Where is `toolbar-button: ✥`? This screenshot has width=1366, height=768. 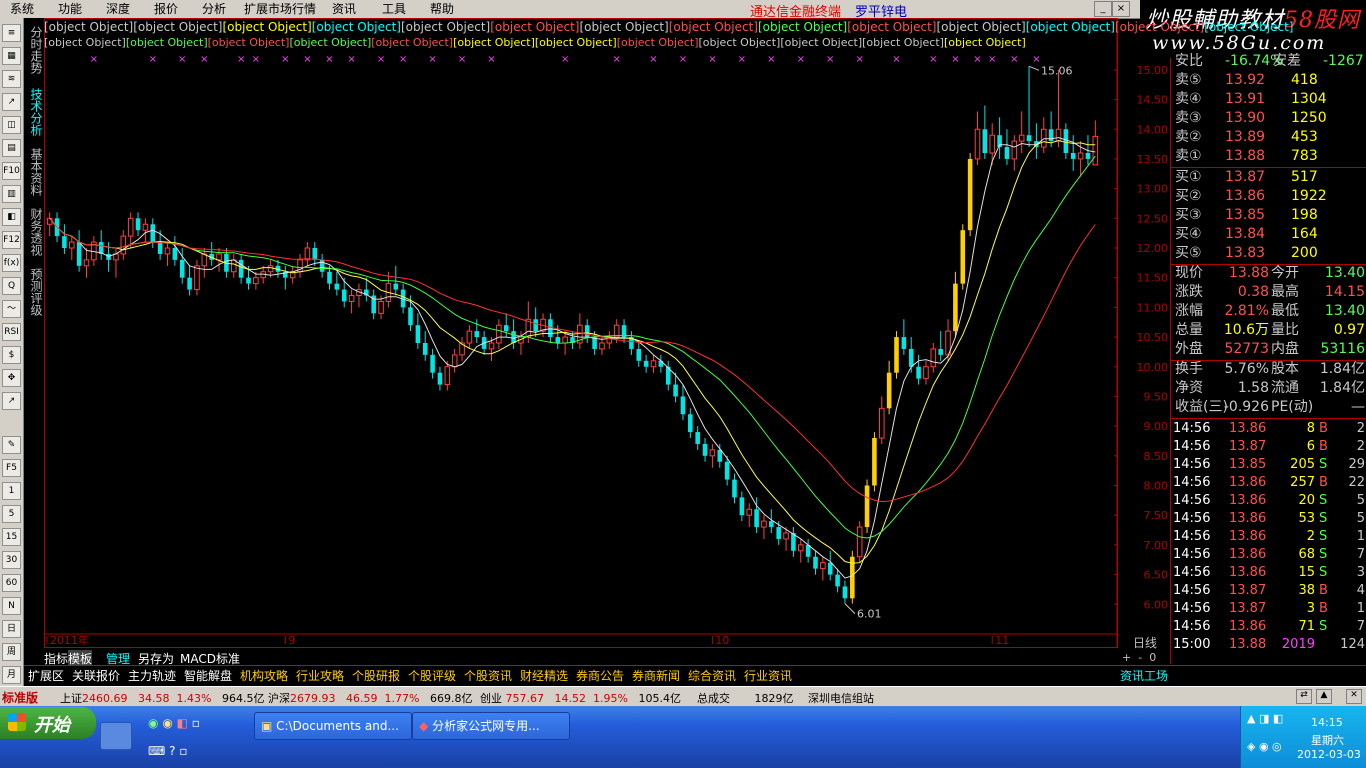 toolbar-button: ✥ is located at coordinates (11, 378).